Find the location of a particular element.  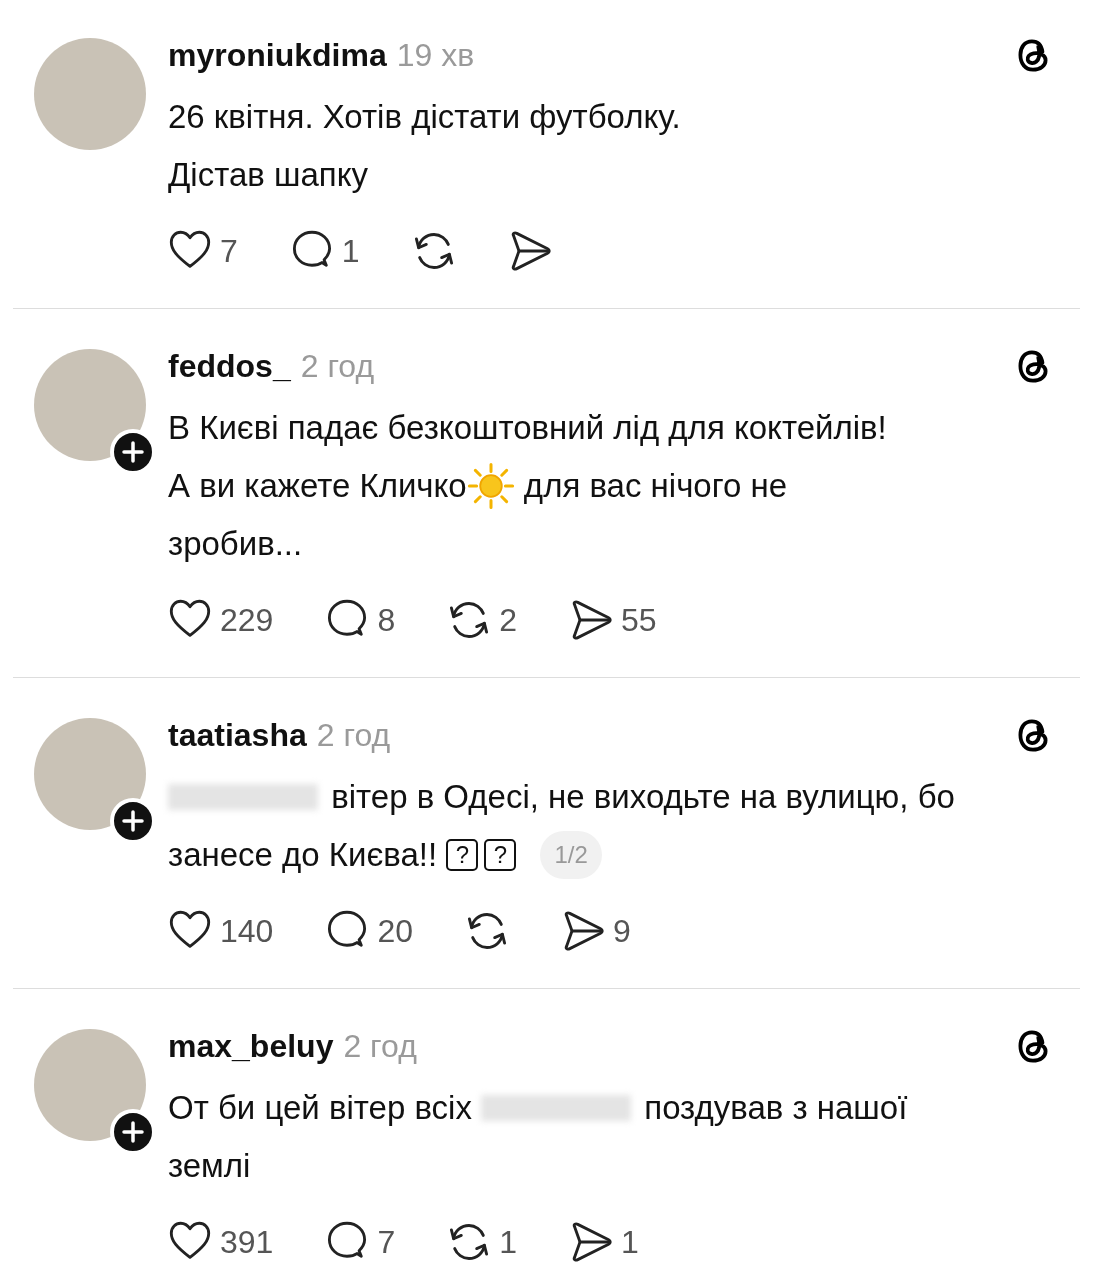

like-count: 229 is located at coordinates (247, 620).